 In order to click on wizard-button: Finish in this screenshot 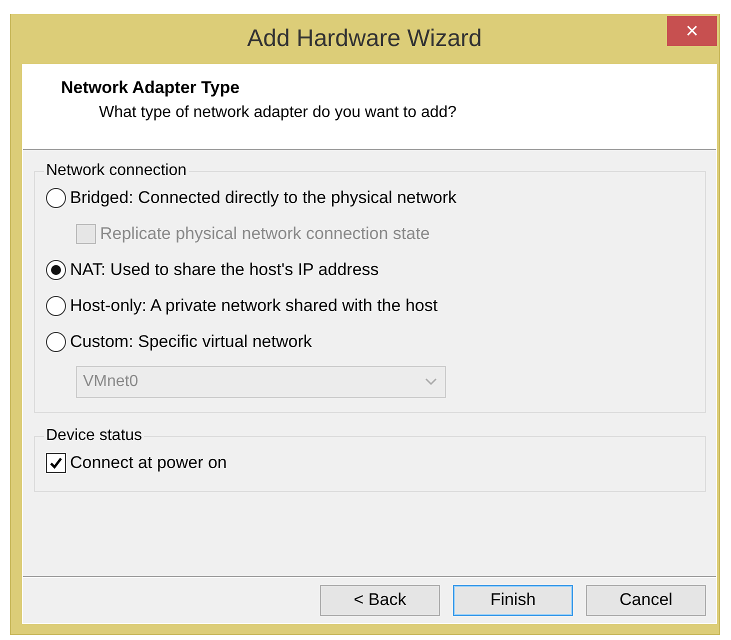, I will do `click(513, 600)`.